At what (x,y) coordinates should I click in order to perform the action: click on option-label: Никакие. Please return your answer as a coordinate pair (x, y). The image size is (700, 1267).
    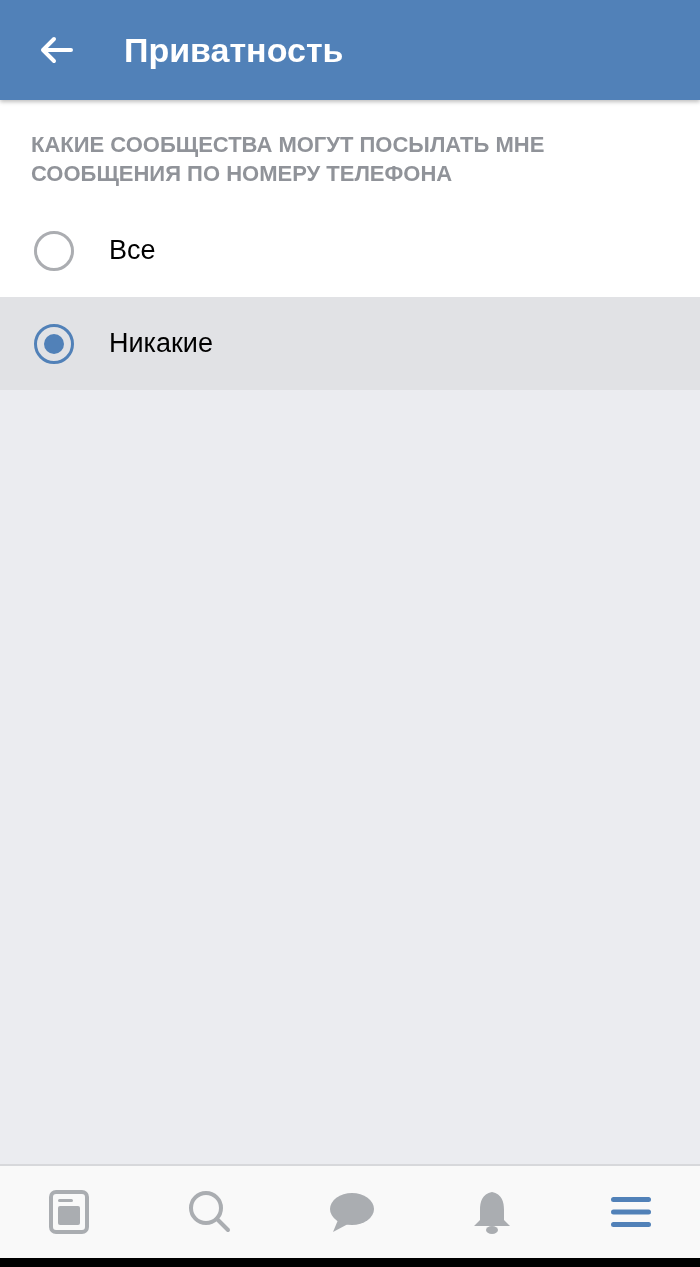
    Looking at the image, I should click on (161, 343).